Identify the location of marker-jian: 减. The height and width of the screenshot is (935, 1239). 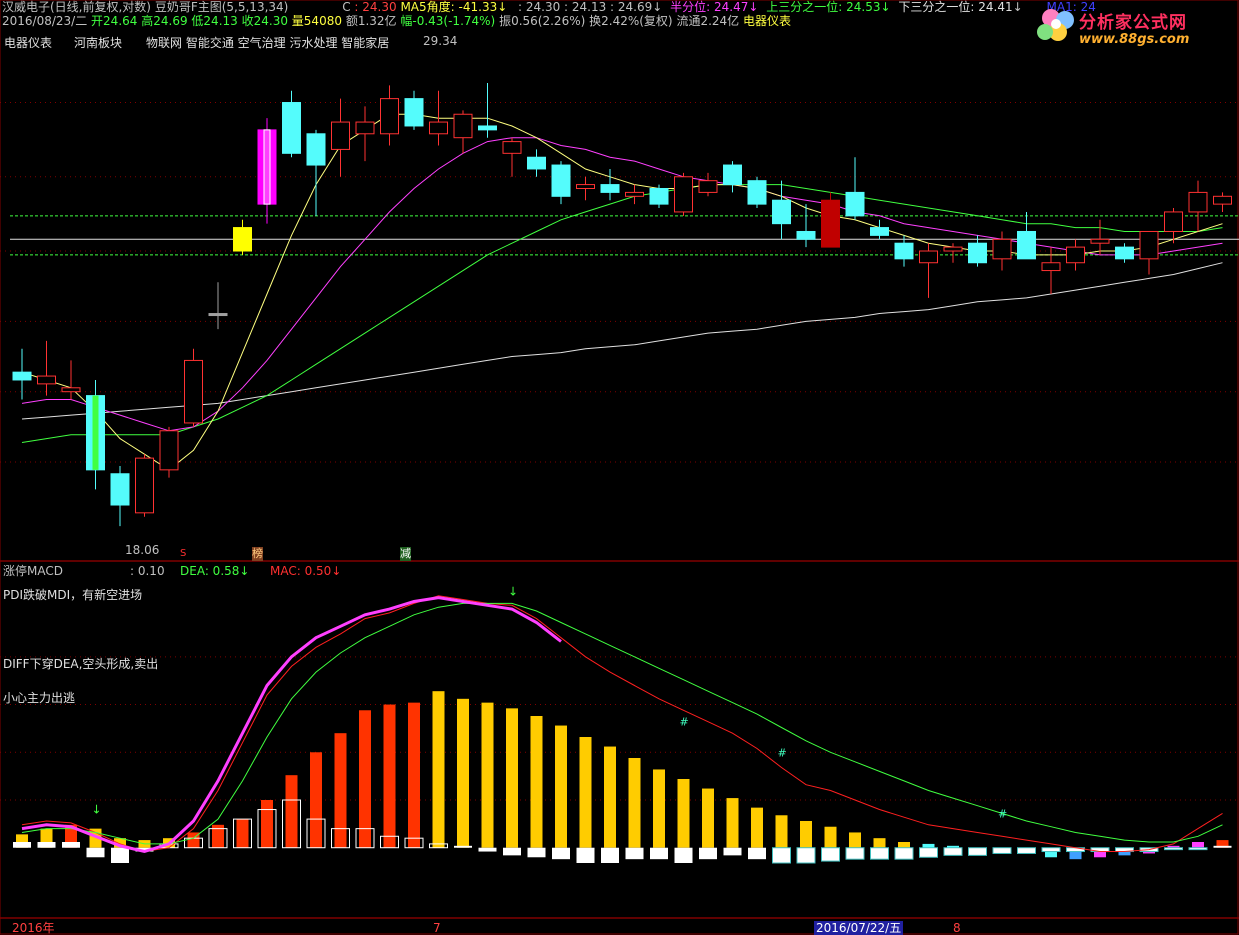
(405, 554).